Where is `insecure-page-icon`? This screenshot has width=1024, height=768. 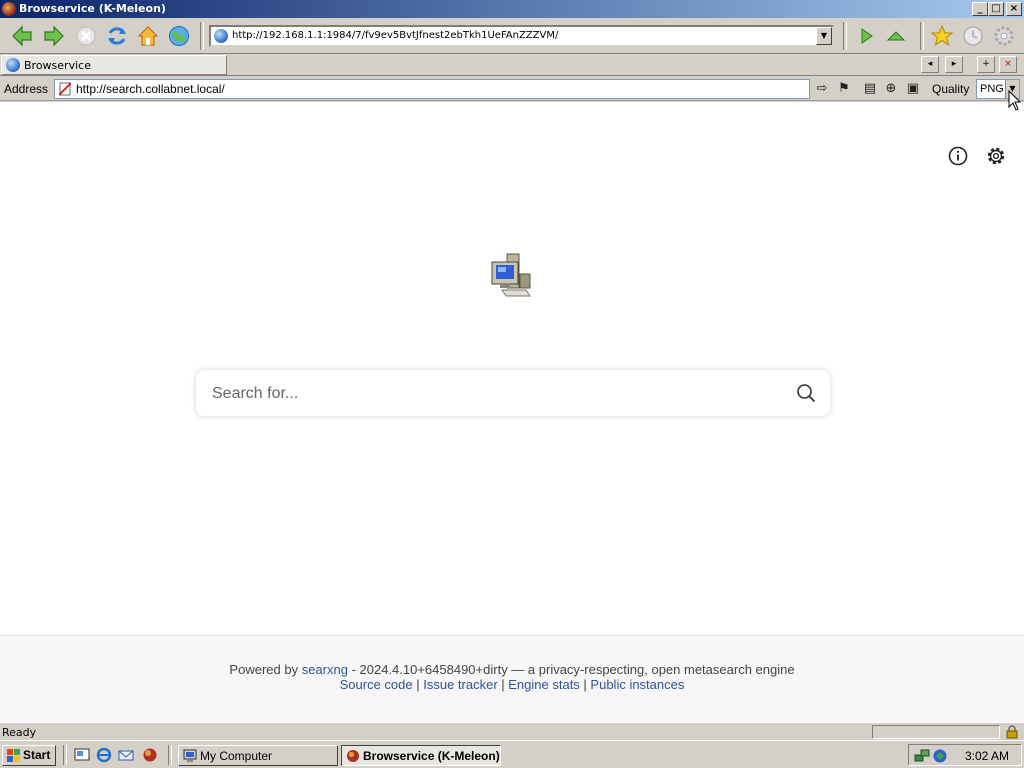 insecure-page-icon is located at coordinates (65, 89).